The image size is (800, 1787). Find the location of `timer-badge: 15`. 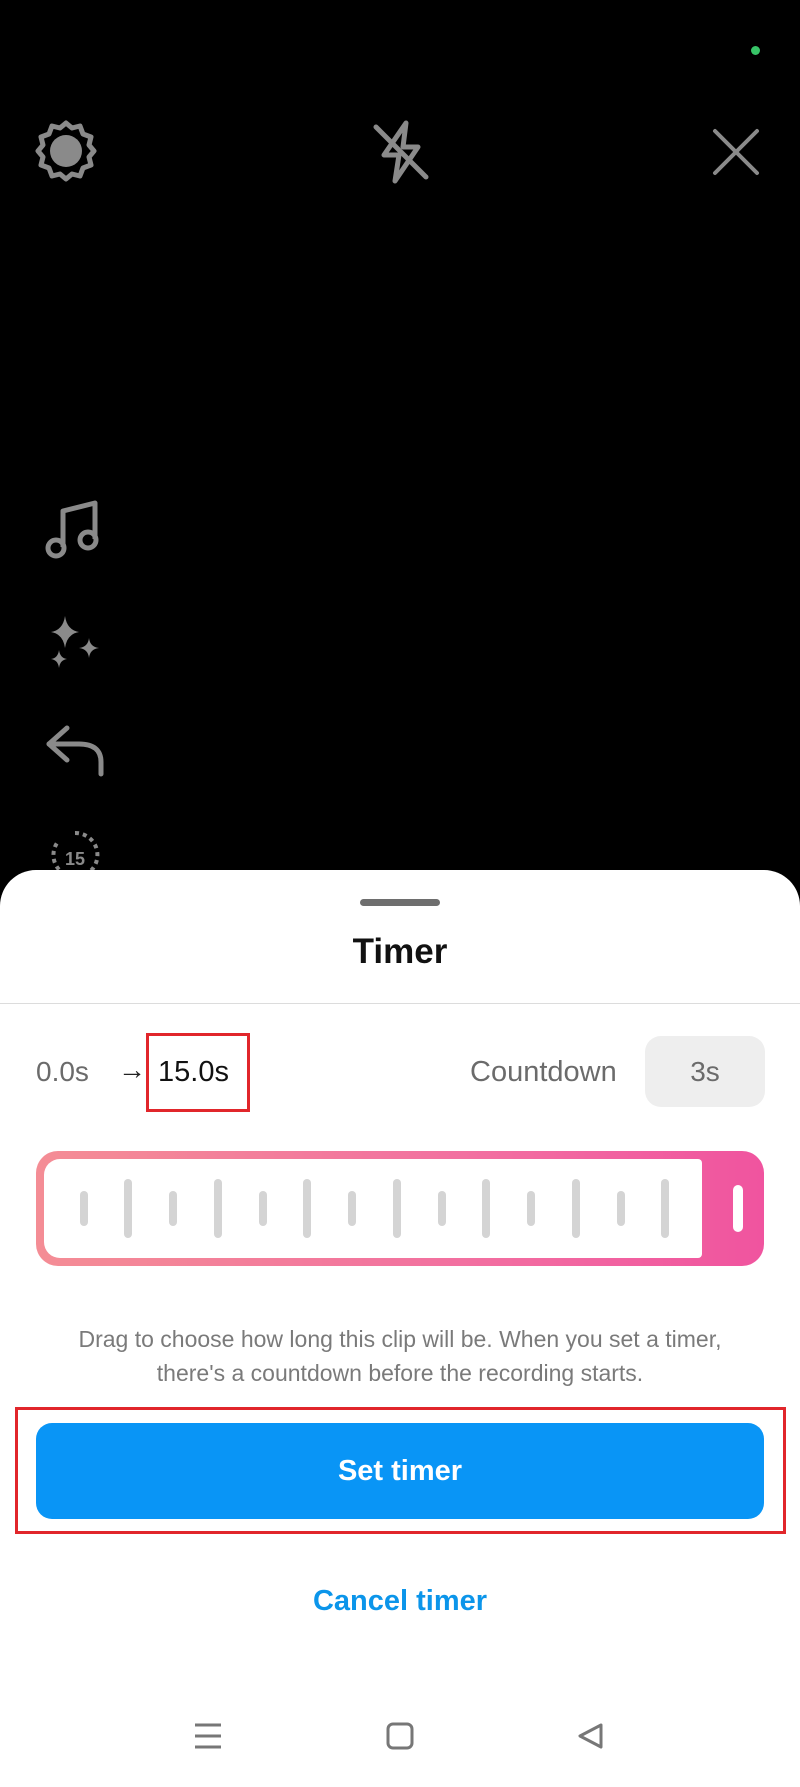

timer-badge: 15 is located at coordinates (75, 859).